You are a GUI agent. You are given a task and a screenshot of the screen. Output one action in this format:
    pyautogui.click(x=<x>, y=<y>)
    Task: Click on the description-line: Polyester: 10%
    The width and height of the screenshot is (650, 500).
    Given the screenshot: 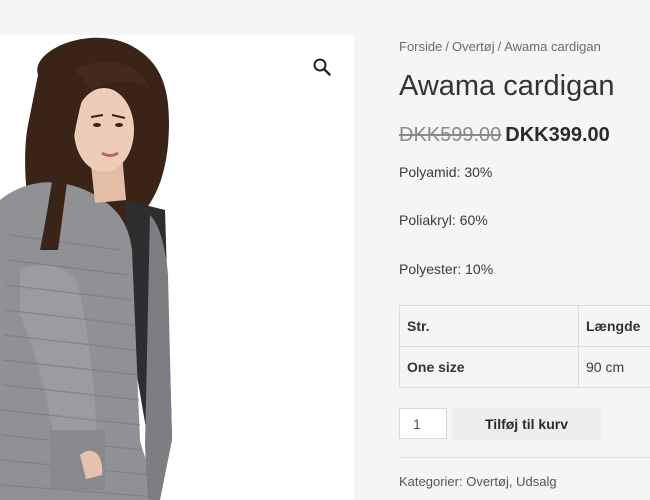 What is the action you would take?
    pyautogui.click(x=446, y=269)
    